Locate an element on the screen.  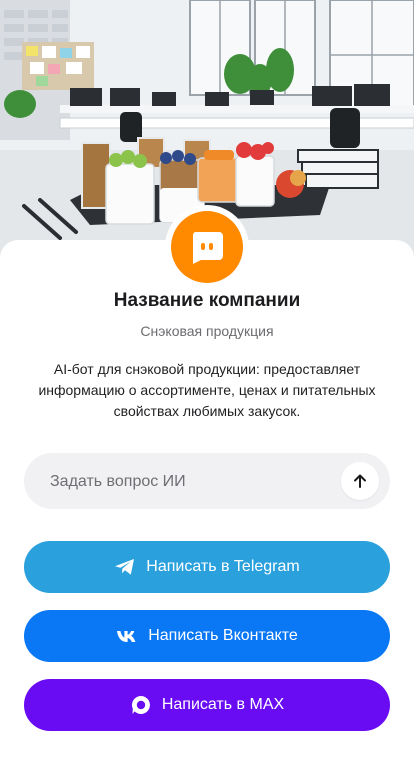
arrow-up-icon is located at coordinates (360, 481).